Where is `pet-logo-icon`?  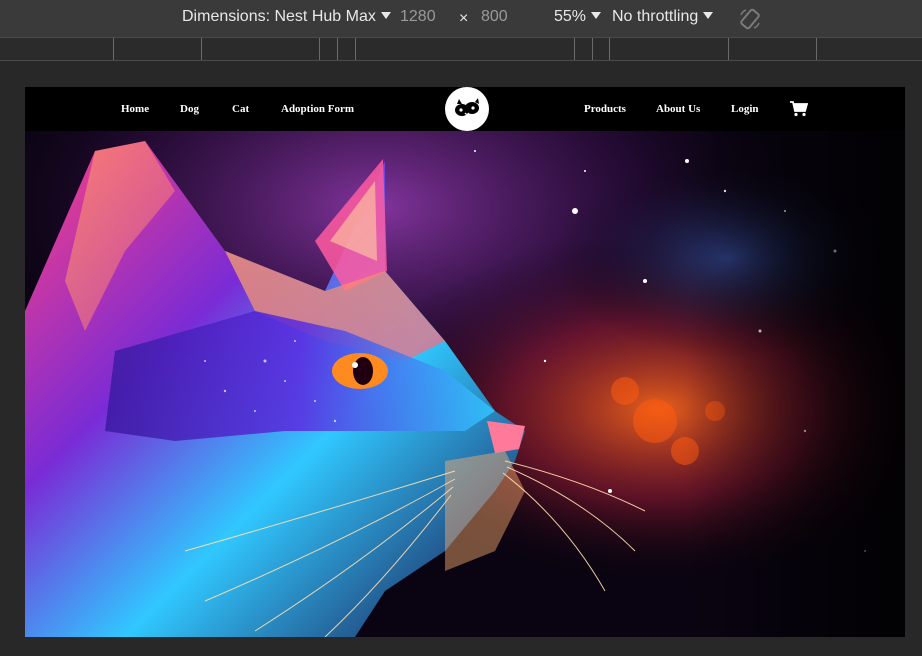 pet-logo-icon is located at coordinates (467, 109).